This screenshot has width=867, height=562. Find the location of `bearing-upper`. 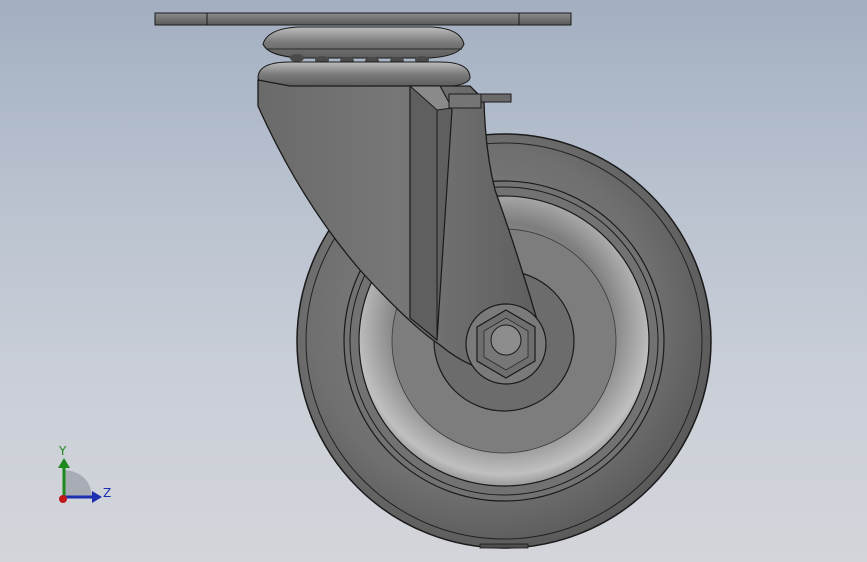

bearing-upper is located at coordinates (363, 42).